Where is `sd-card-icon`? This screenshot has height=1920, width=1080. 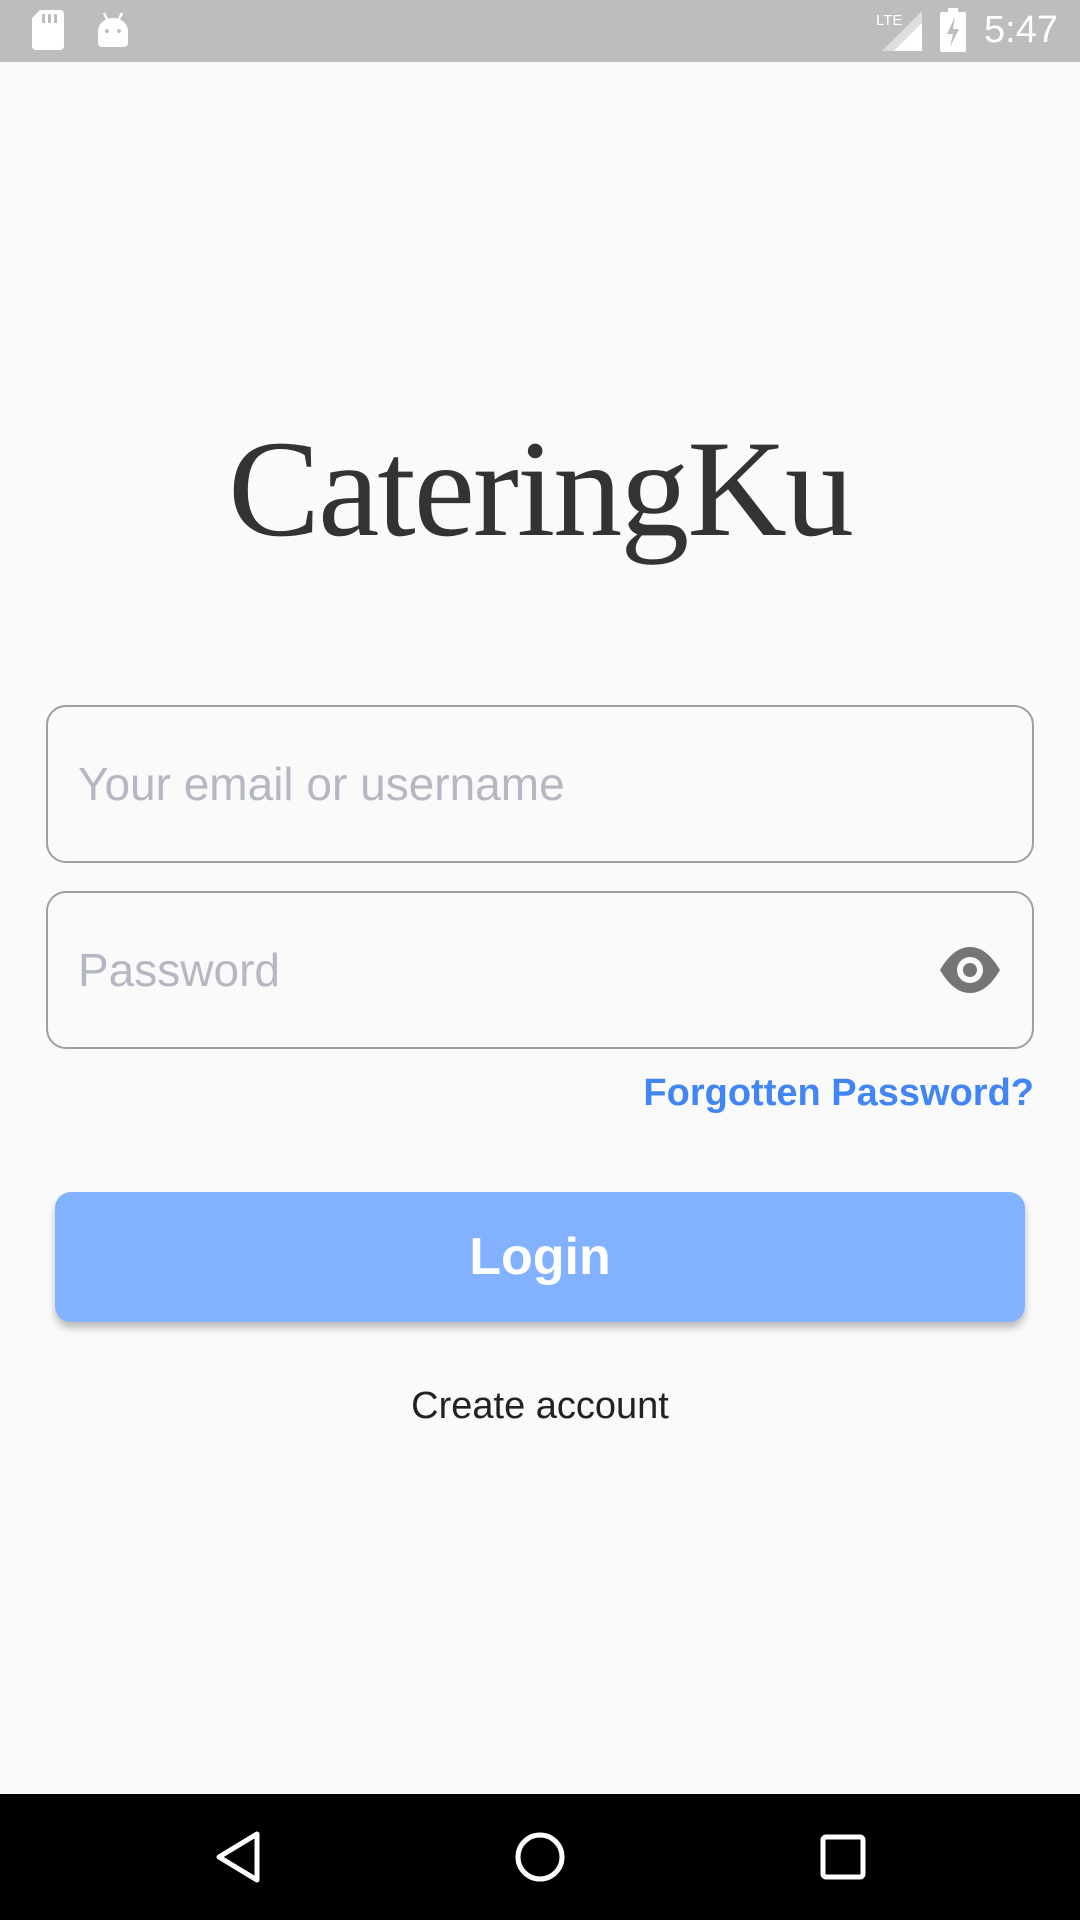 sd-card-icon is located at coordinates (48, 30).